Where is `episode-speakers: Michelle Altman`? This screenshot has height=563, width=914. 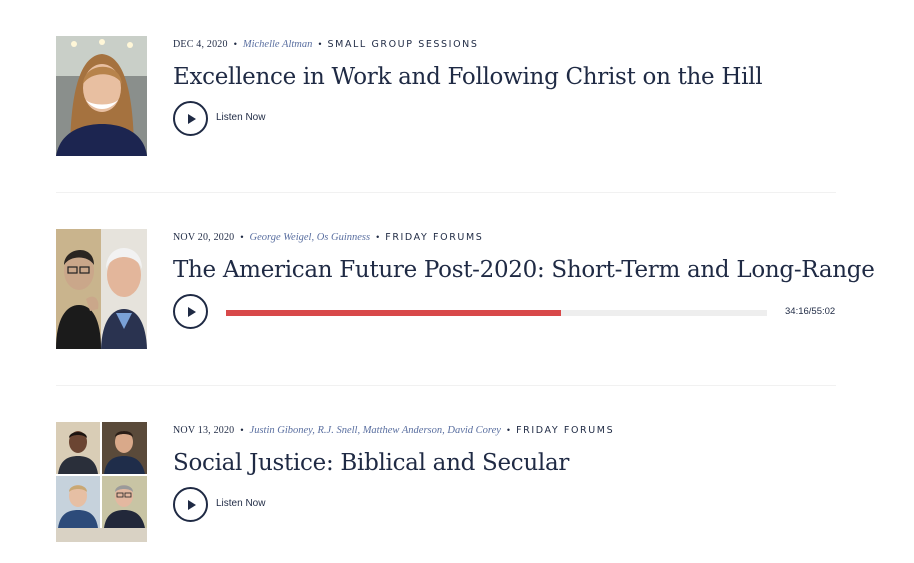 episode-speakers: Michelle Altman is located at coordinates (278, 44).